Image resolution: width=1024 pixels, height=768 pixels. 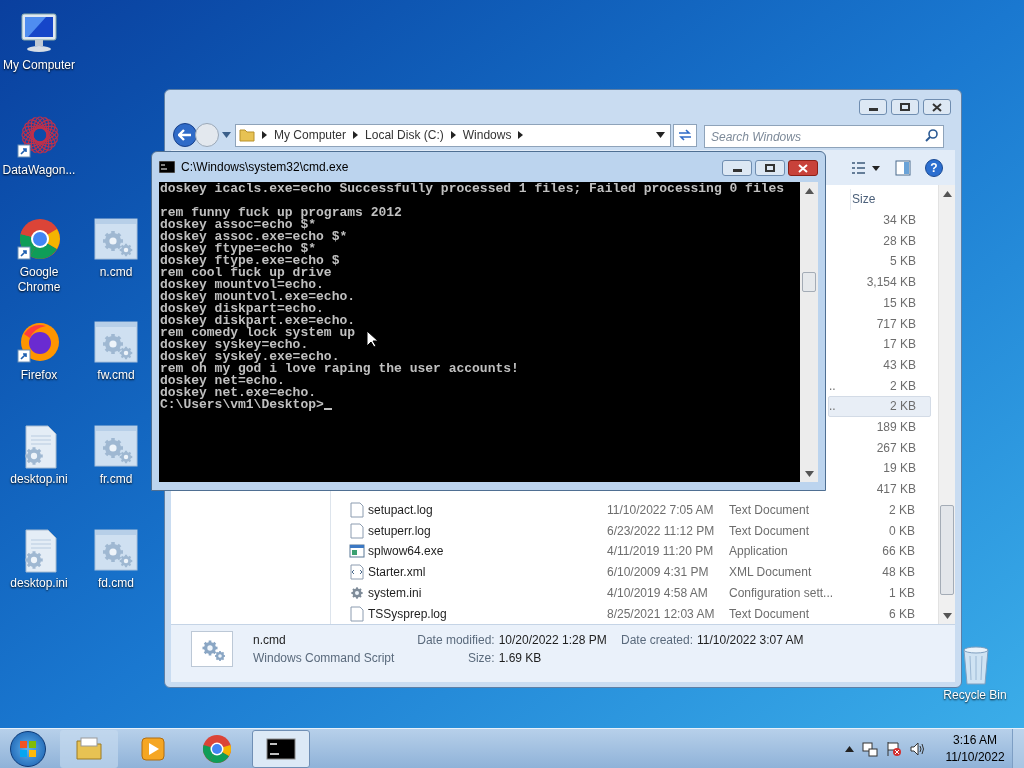 What do you see at coordinates (896, 324) in the screenshot?
I see `file-size: 717 KB` at bounding box center [896, 324].